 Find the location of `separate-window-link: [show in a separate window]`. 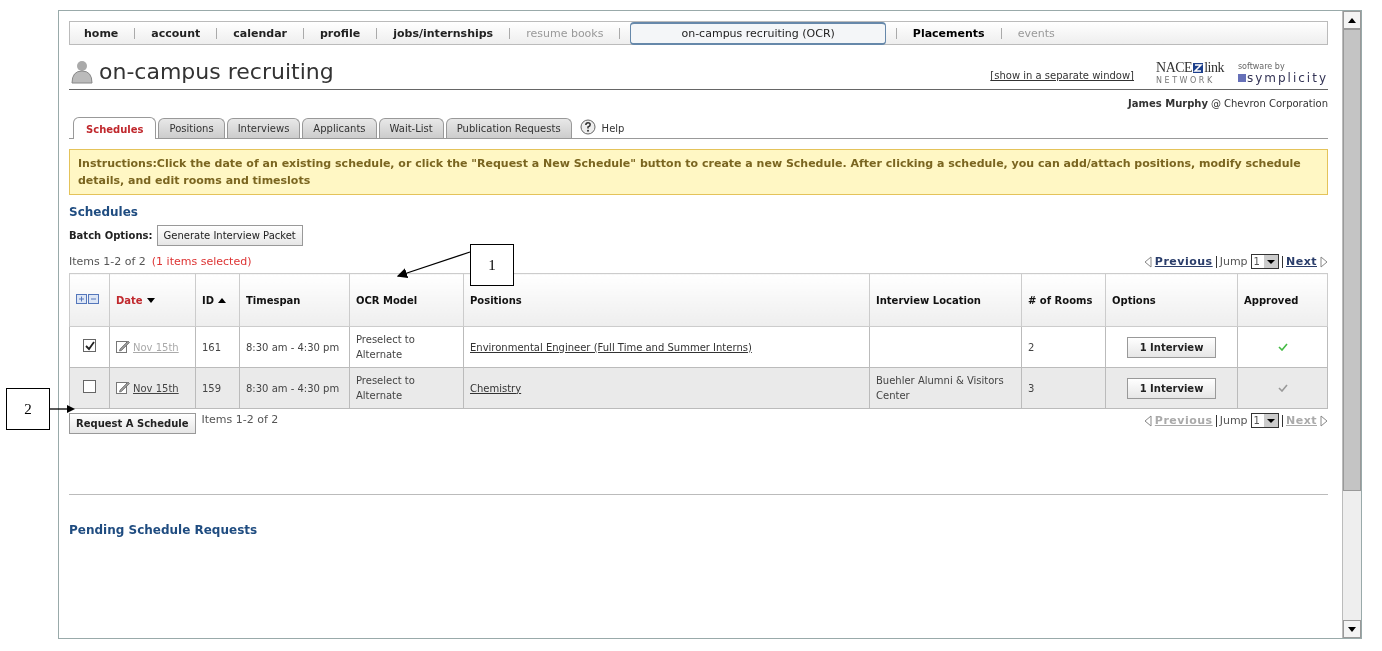

separate-window-link: [show in a separate window] is located at coordinates (1062, 75).